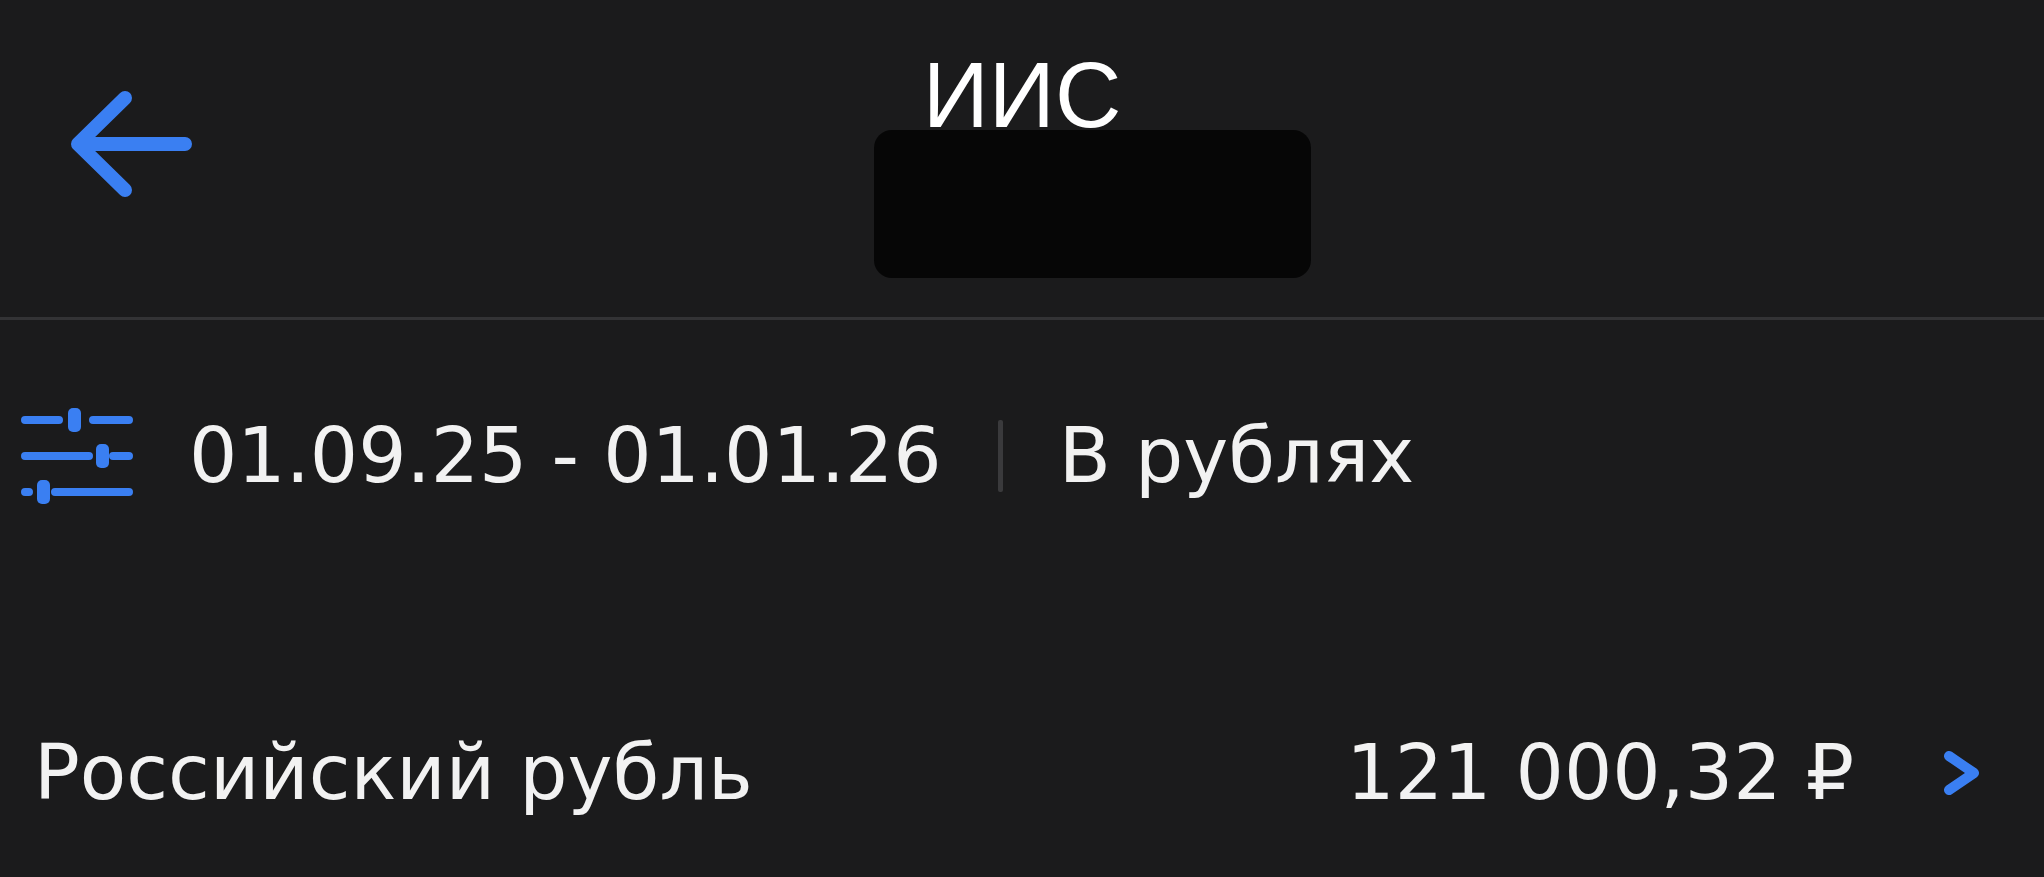 The image size is (2044, 877). Describe the element at coordinates (1236, 456) in the screenshot. I see `currency-filter: В рублях` at that location.